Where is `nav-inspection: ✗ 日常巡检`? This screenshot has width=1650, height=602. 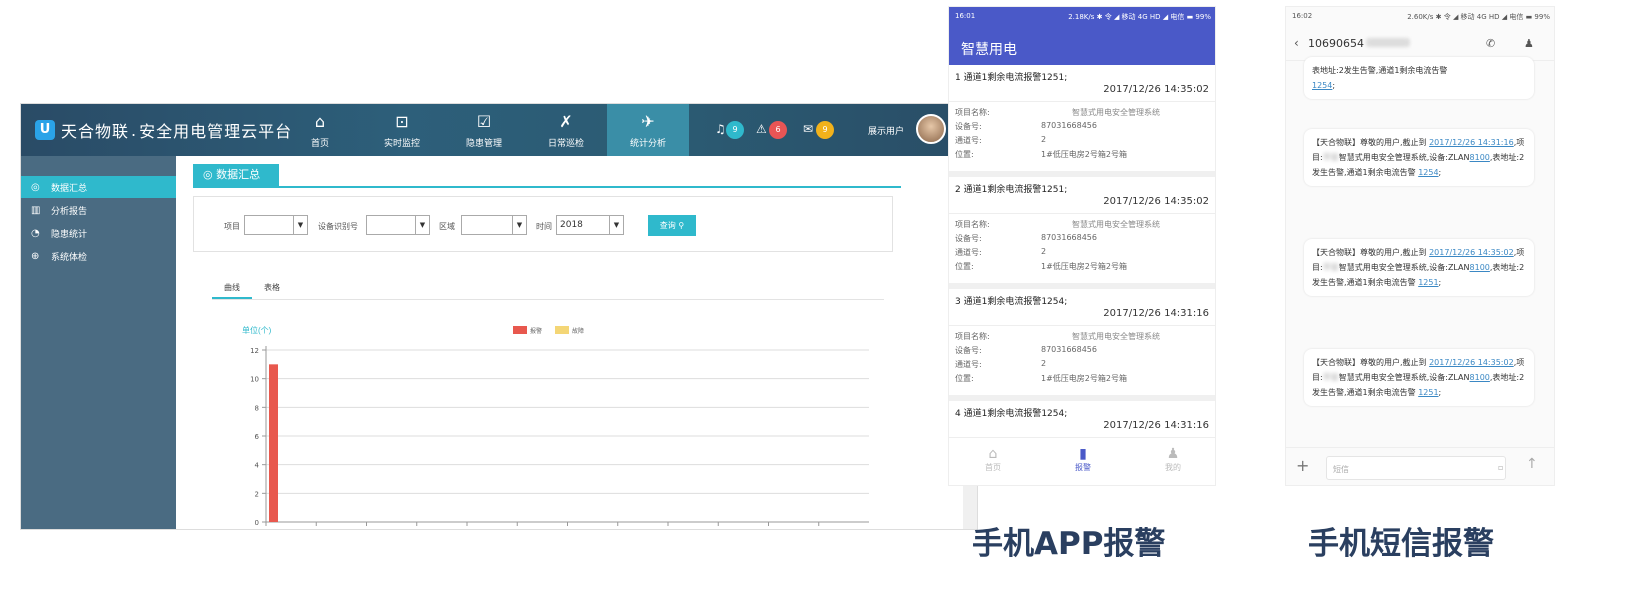 nav-inspection: ✗ 日常巡检 is located at coordinates (566, 130).